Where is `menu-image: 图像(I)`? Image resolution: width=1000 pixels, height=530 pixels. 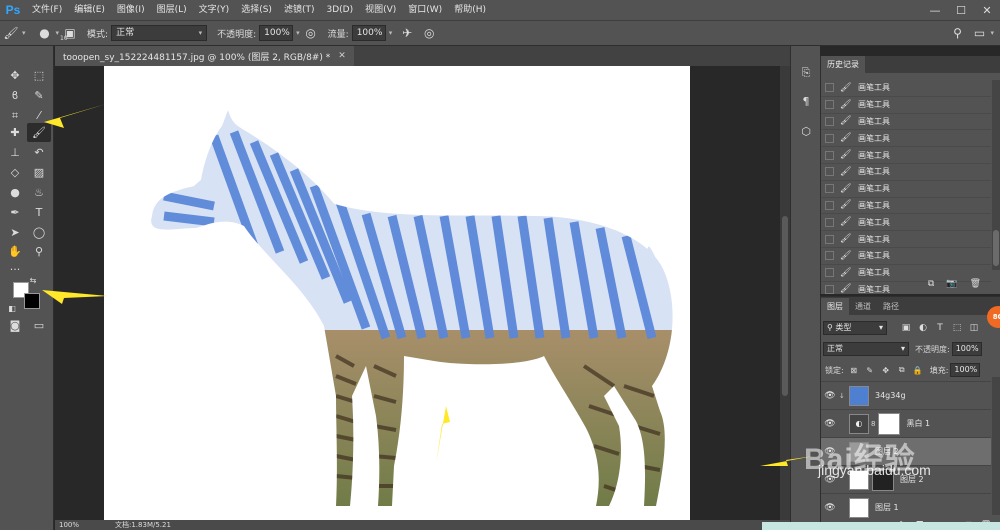 menu-image: 图像(I) is located at coordinates (131, 10).